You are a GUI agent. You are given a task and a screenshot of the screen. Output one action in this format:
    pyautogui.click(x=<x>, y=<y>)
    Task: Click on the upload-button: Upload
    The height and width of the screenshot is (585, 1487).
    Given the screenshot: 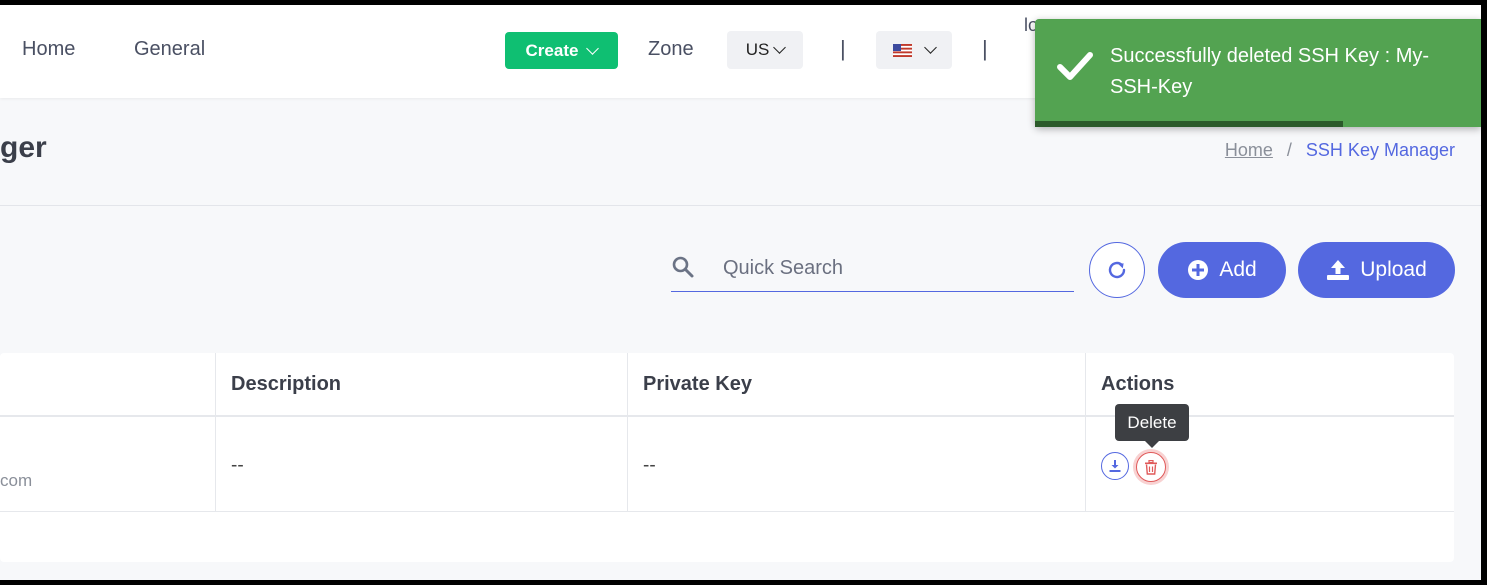 What is the action you would take?
    pyautogui.click(x=1376, y=270)
    